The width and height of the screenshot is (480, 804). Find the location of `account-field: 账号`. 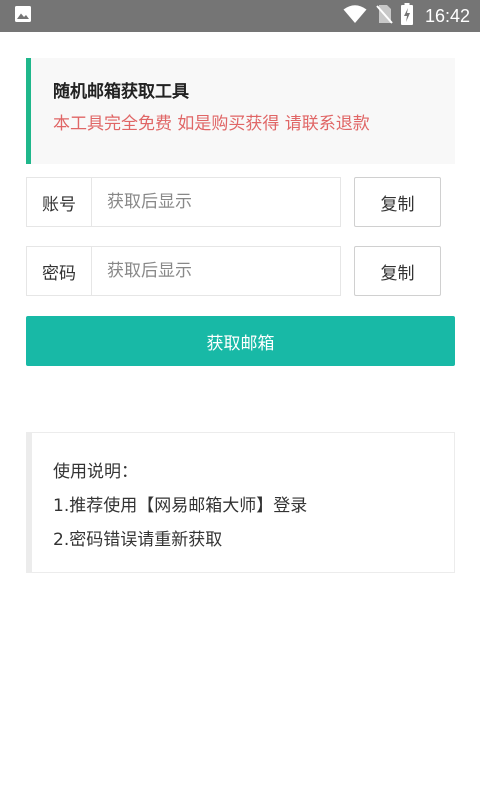

account-field: 账号 is located at coordinates (183, 202).